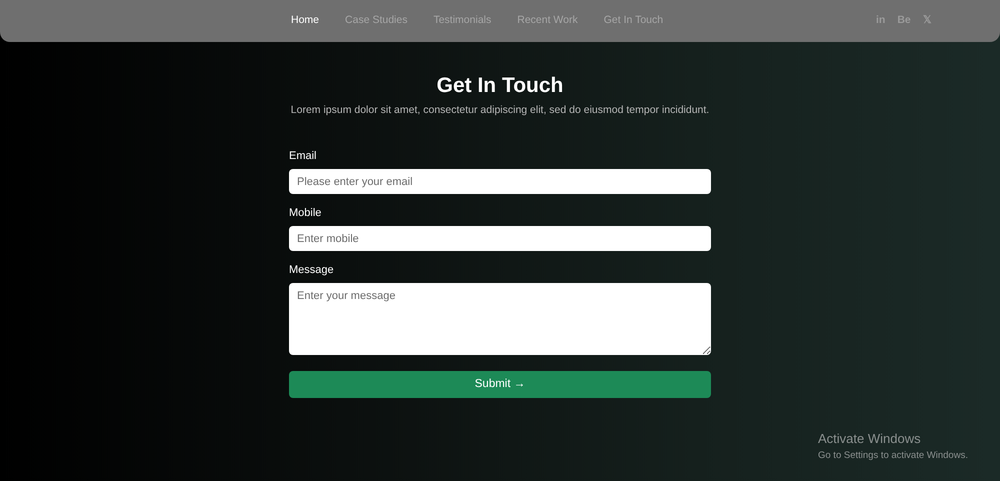  I want to click on nav-link: Home, so click(305, 21).